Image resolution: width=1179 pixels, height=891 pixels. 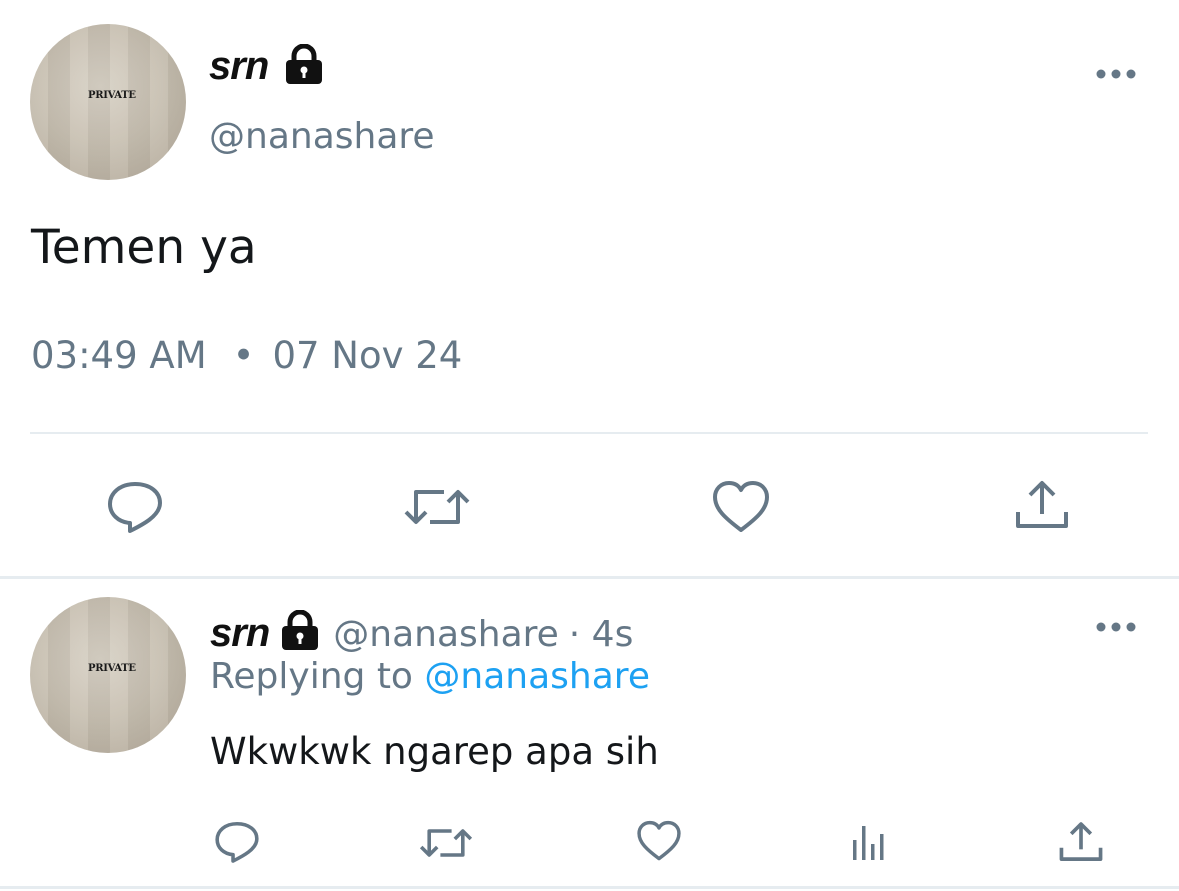 I want to click on section-divider, so click(x=589, y=577).